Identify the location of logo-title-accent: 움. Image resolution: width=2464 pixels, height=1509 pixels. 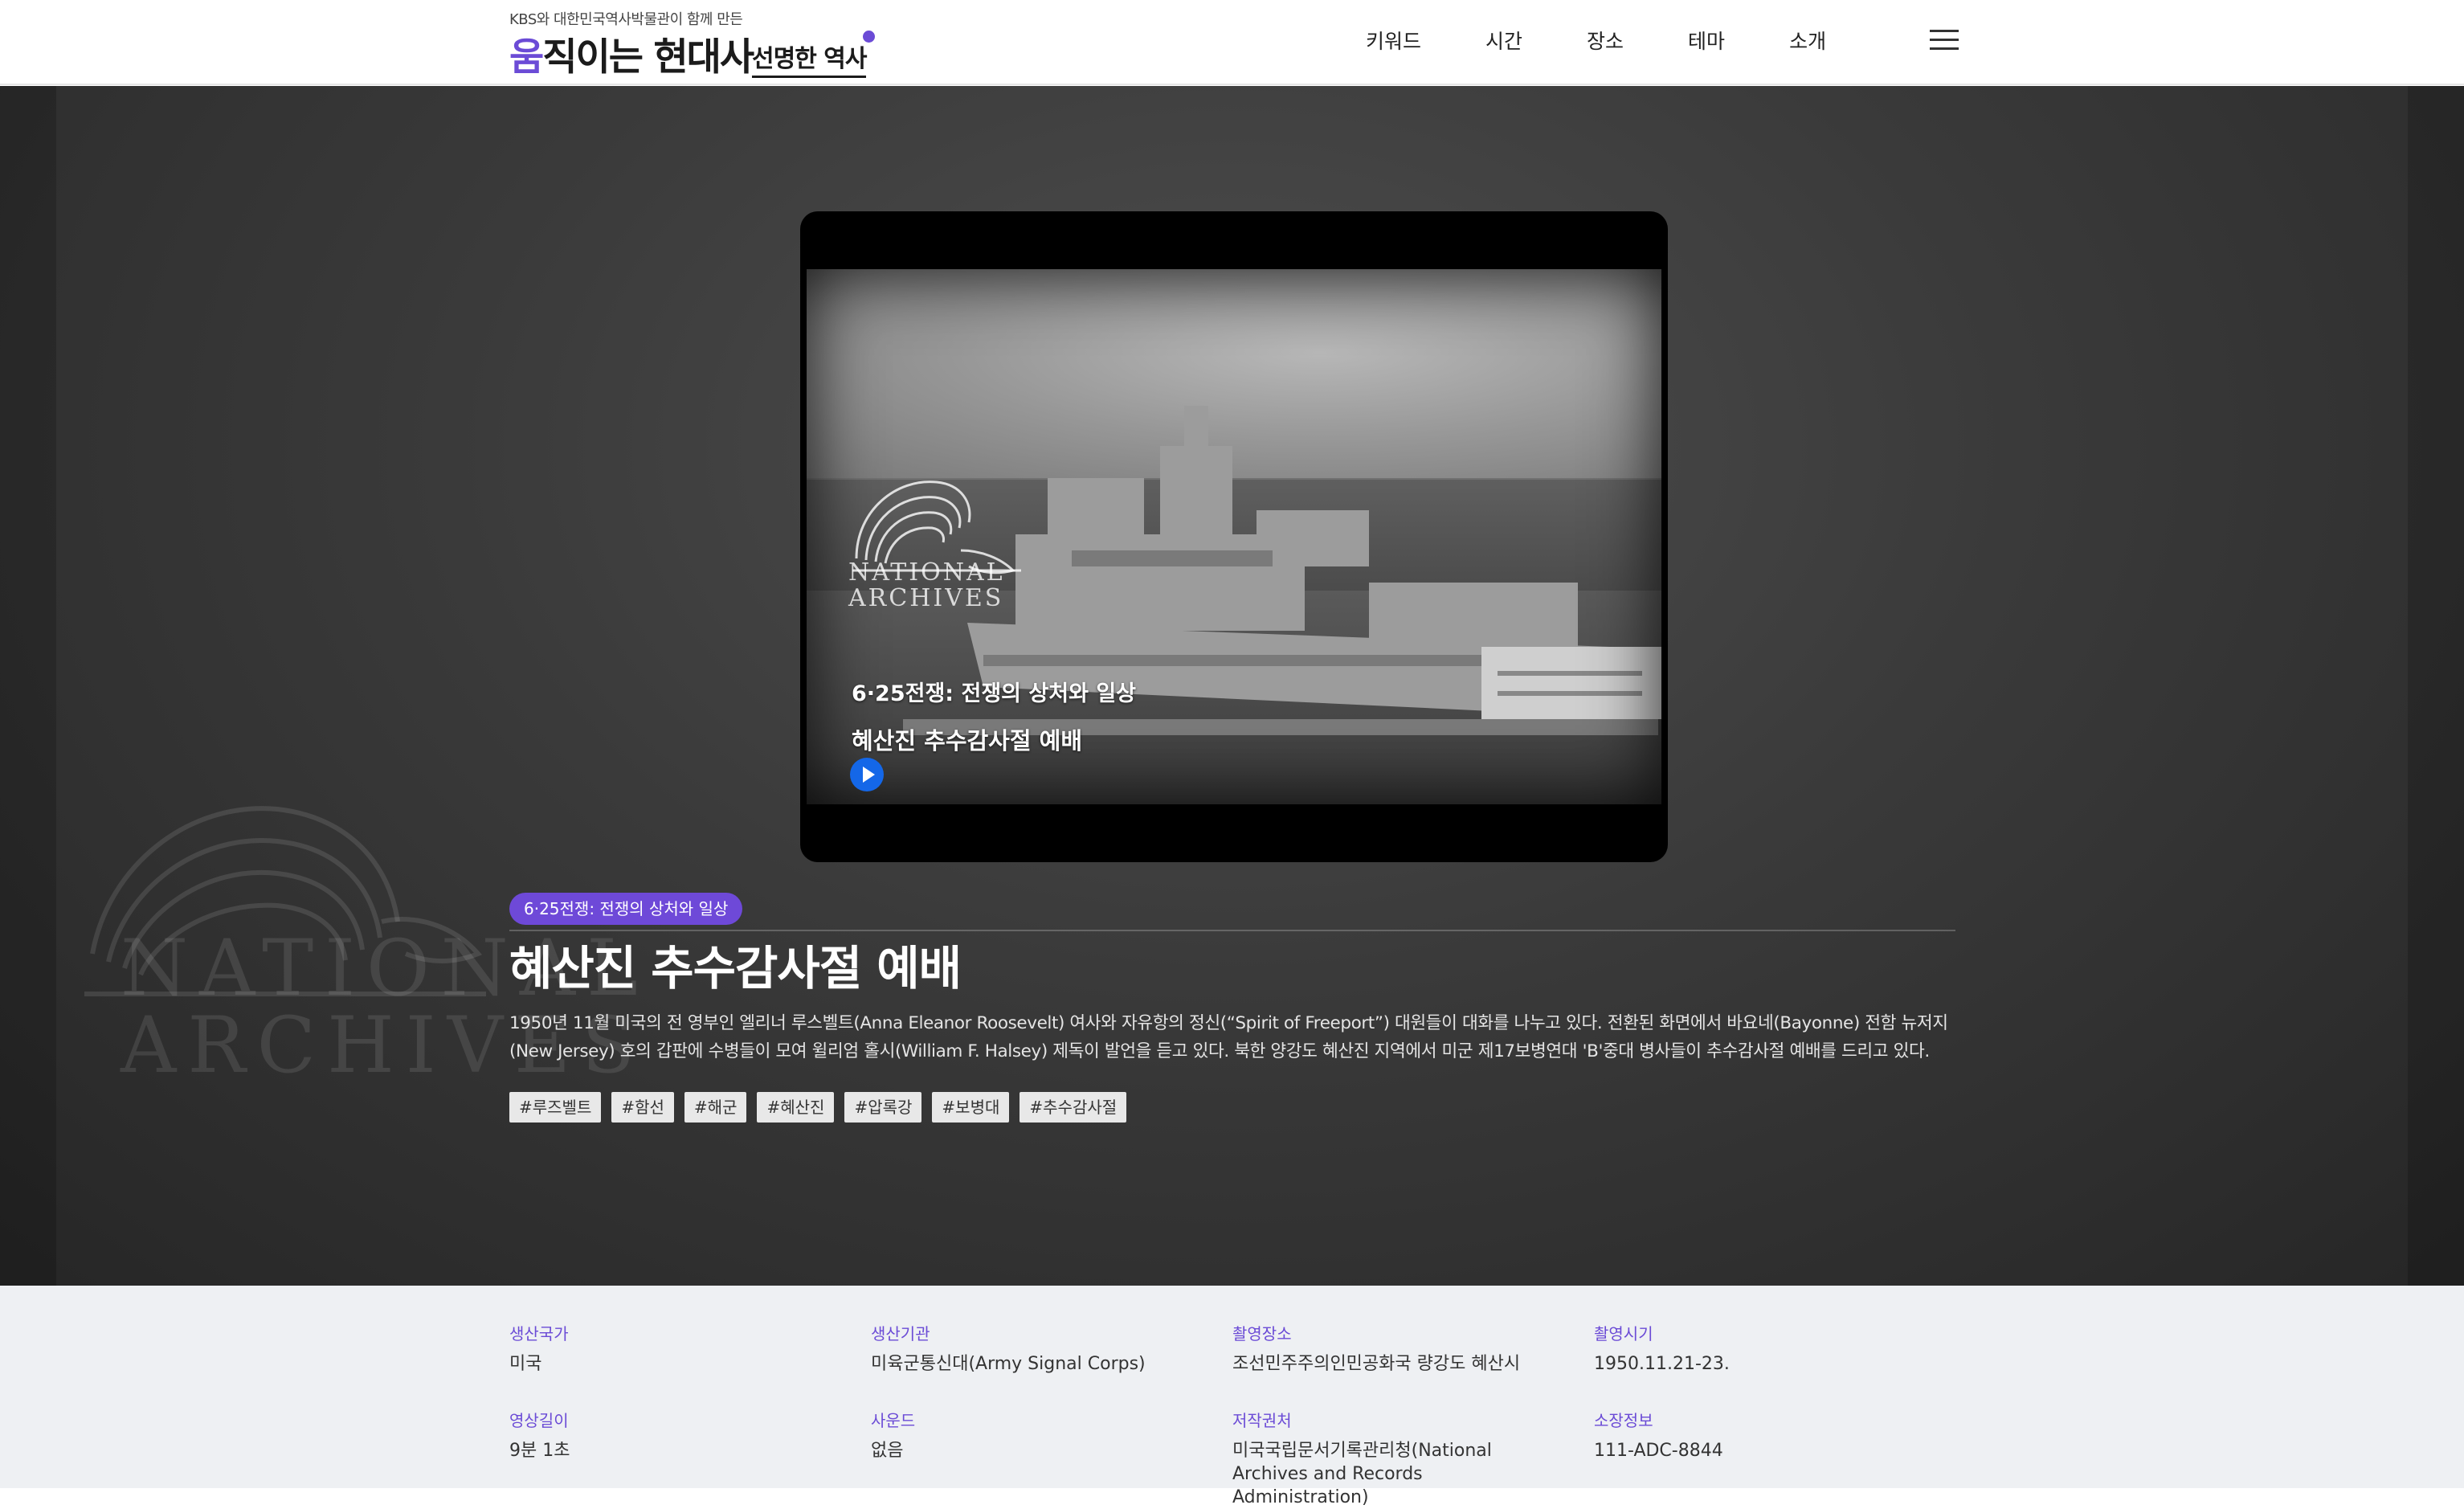
(526, 57).